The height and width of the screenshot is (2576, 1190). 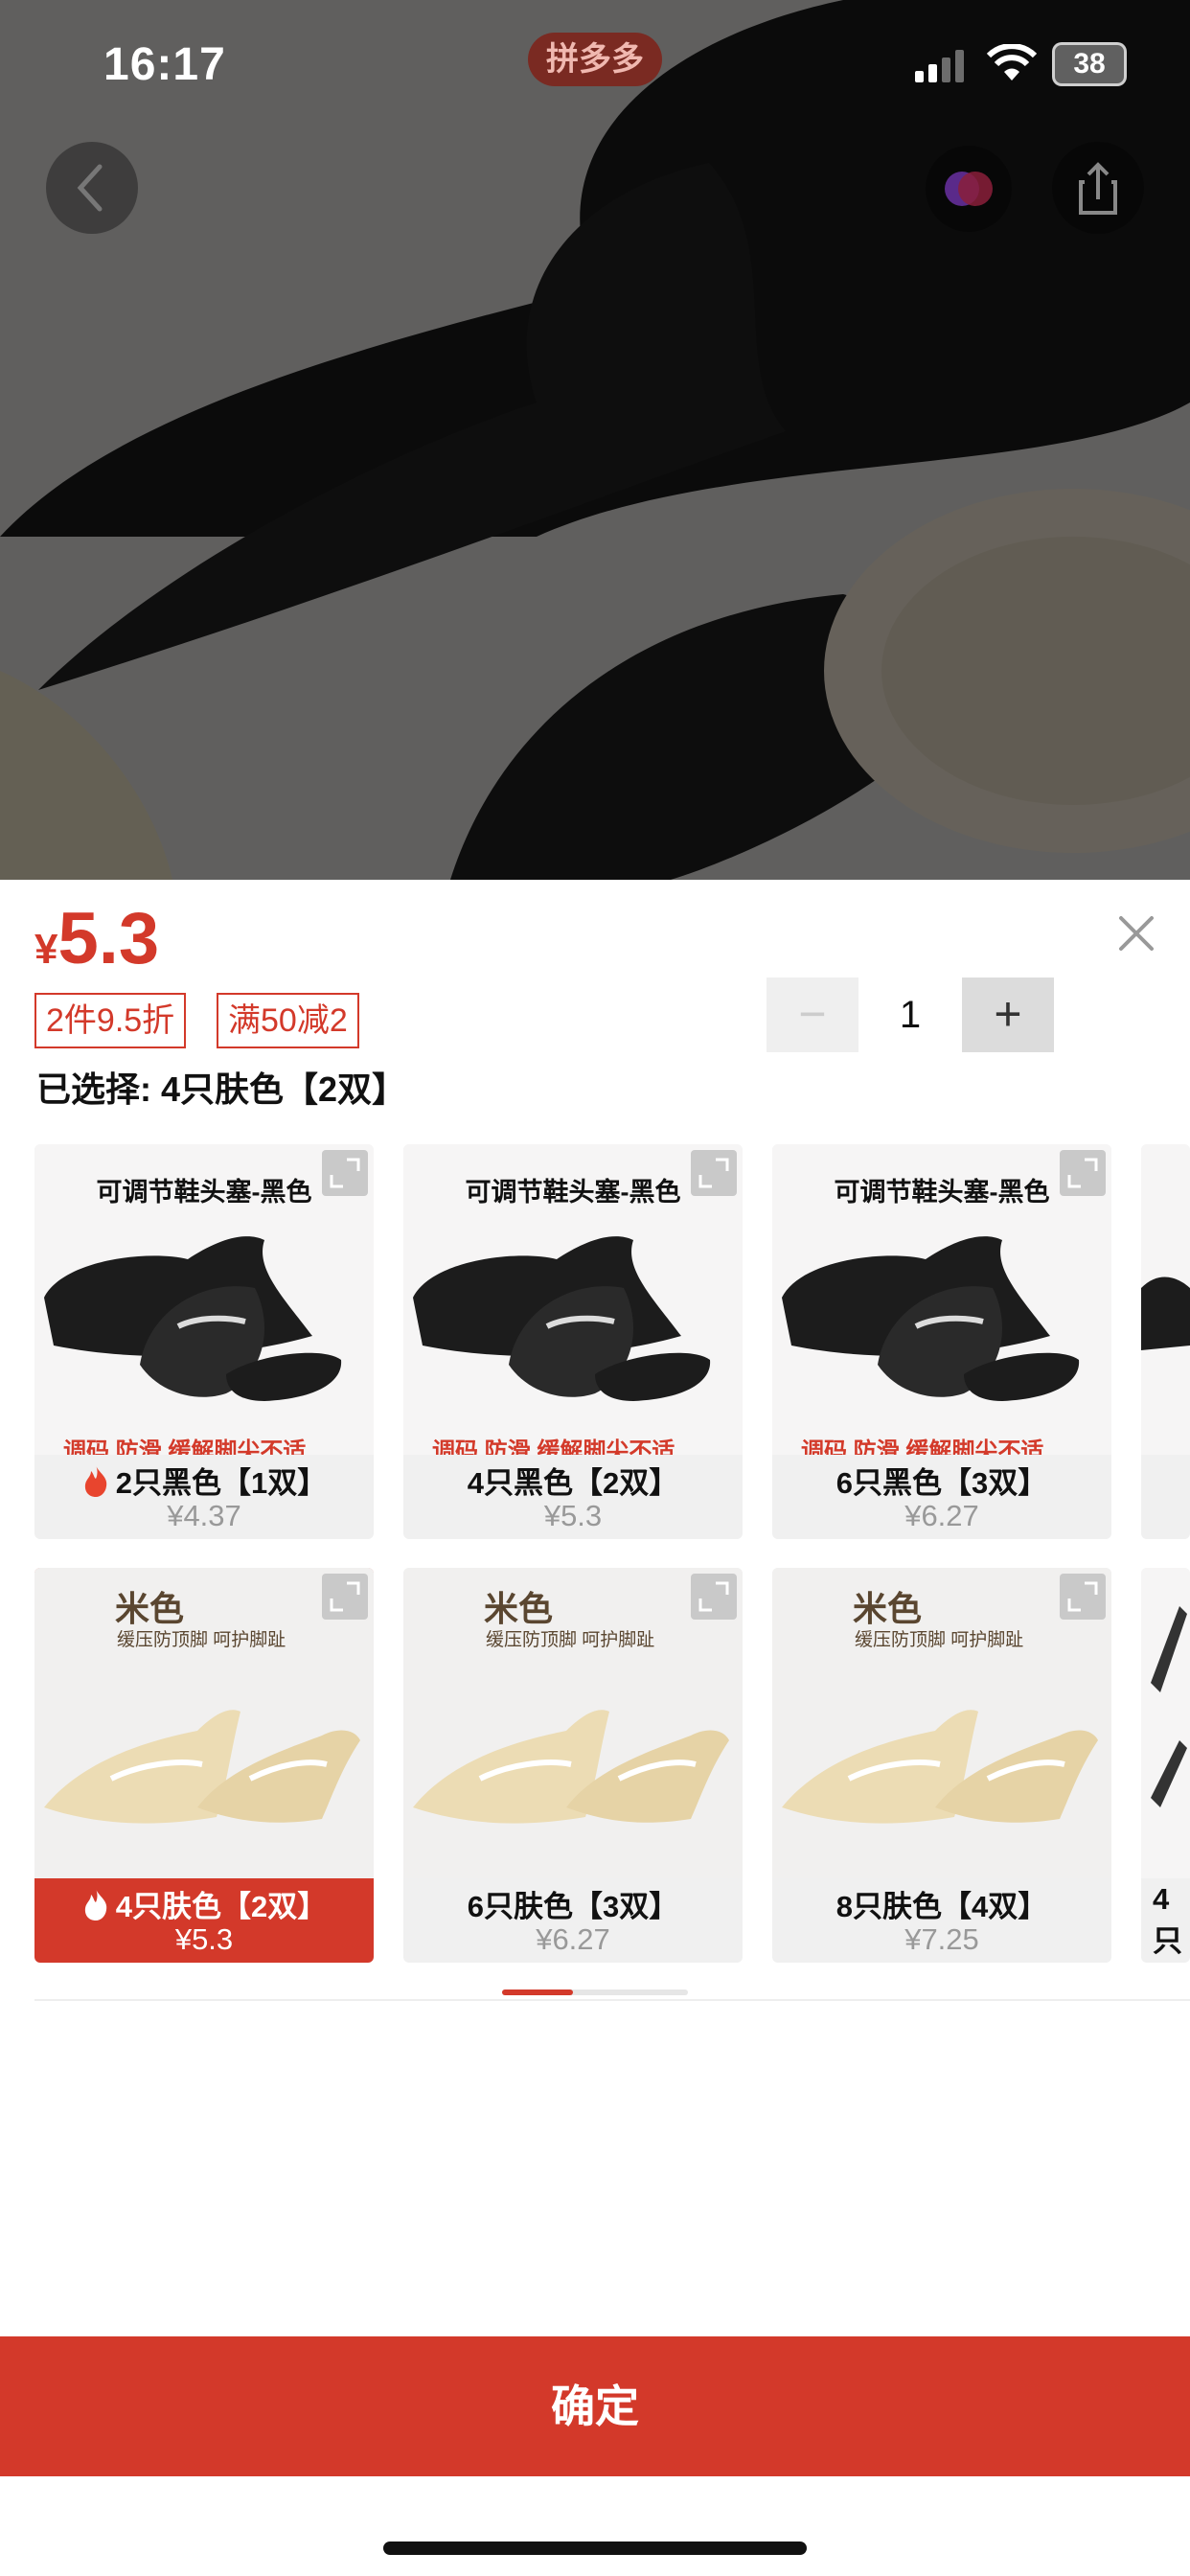 What do you see at coordinates (204, 1341) in the screenshot?
I see `option-card: 可调节鞋头塞-黑色 调码 防滑 缓解脚尖不适 2只黑色【1双】 ¥4.37` at bounding box center [204, 1341].